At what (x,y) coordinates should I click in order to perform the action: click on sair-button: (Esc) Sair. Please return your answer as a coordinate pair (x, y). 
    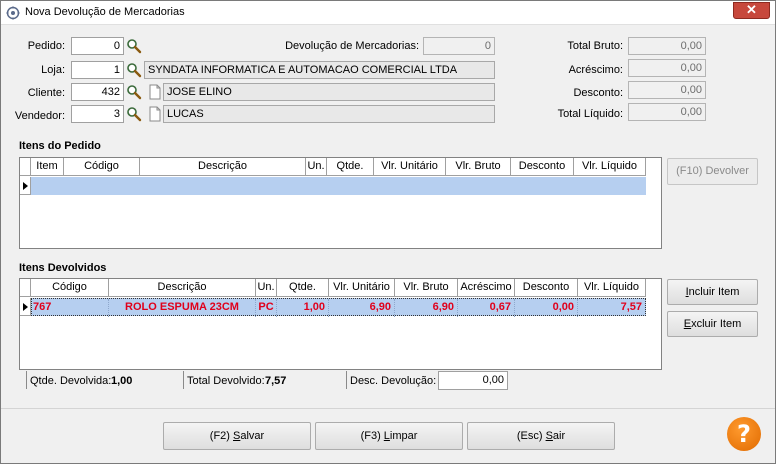
    Looking at the image, I should click on (541, 436).